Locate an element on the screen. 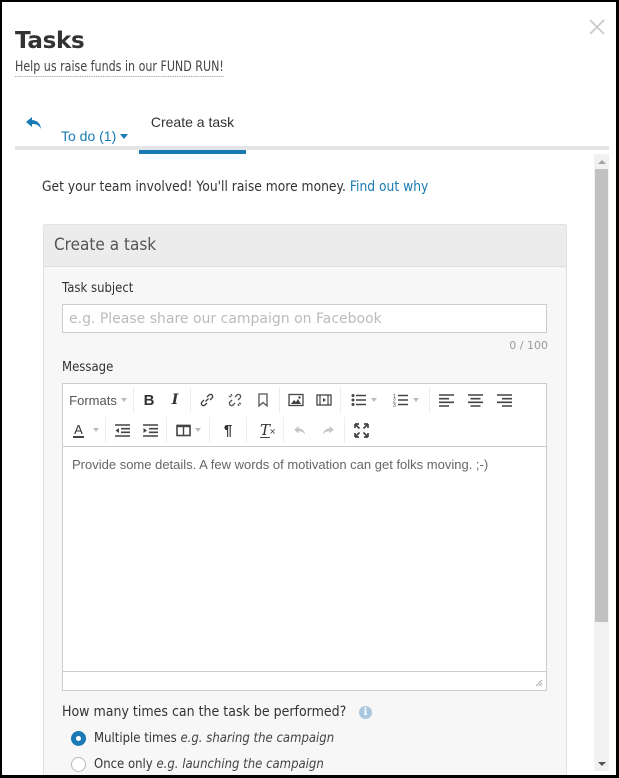  align-center-button is located at coordinates (475, 400).